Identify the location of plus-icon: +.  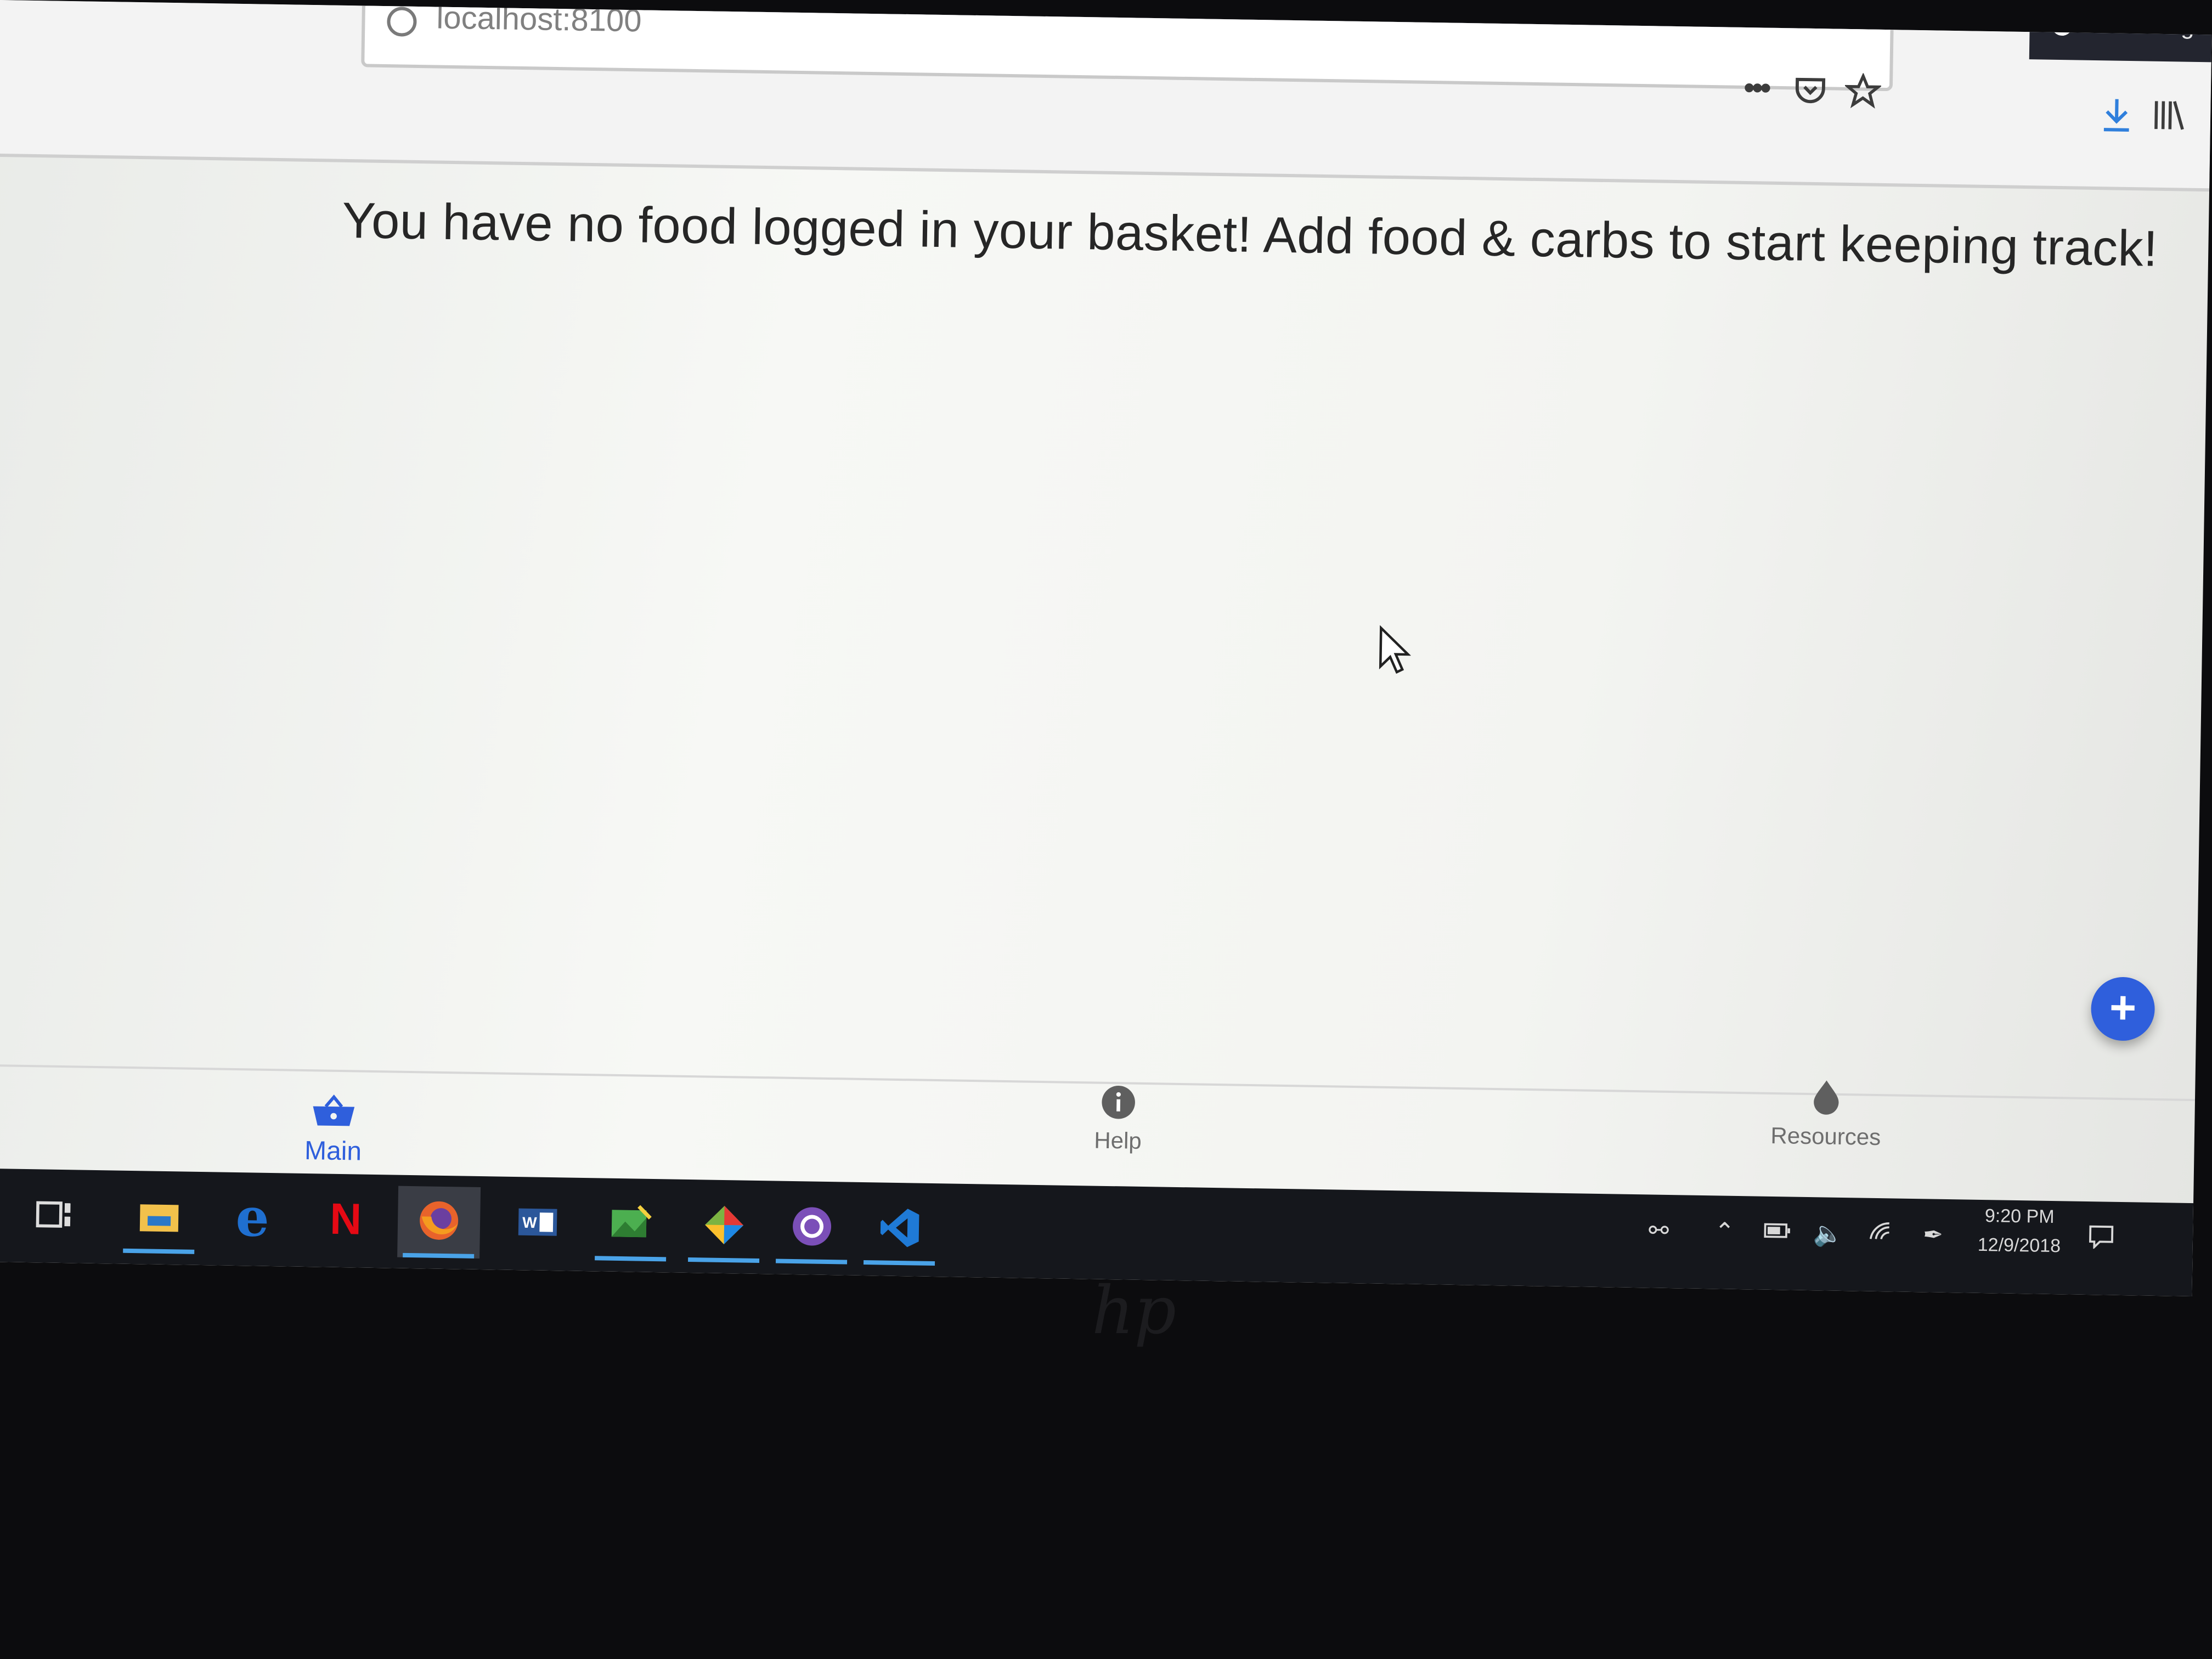
(2123, 1007).